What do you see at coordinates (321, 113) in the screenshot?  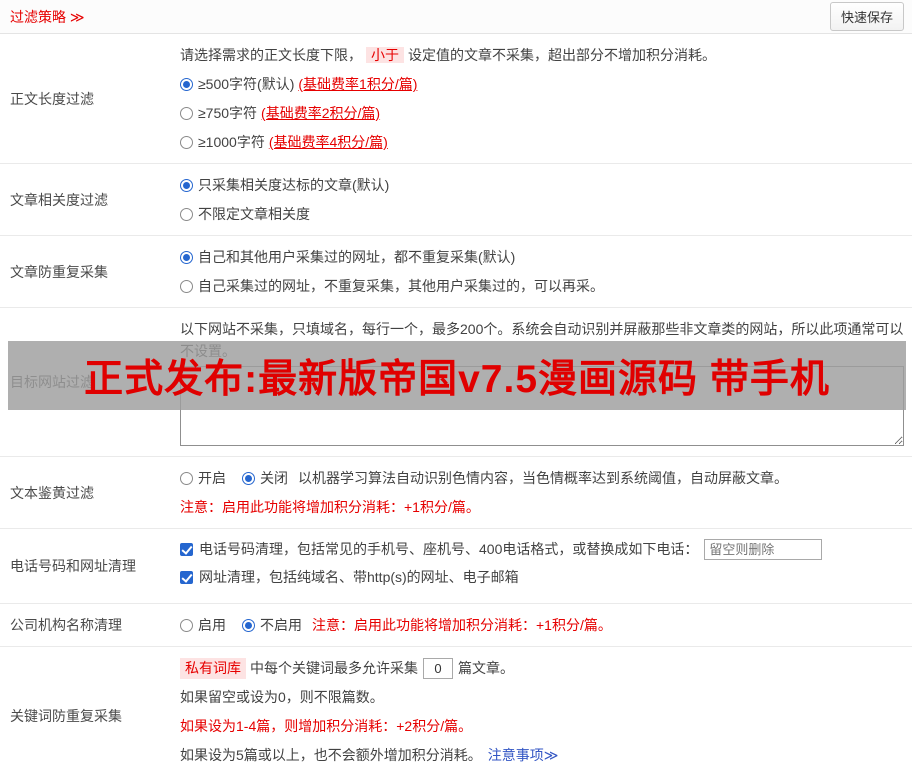 I see `fee-note: (基础费率2积分/篇)` at bounding box center [321, 113].